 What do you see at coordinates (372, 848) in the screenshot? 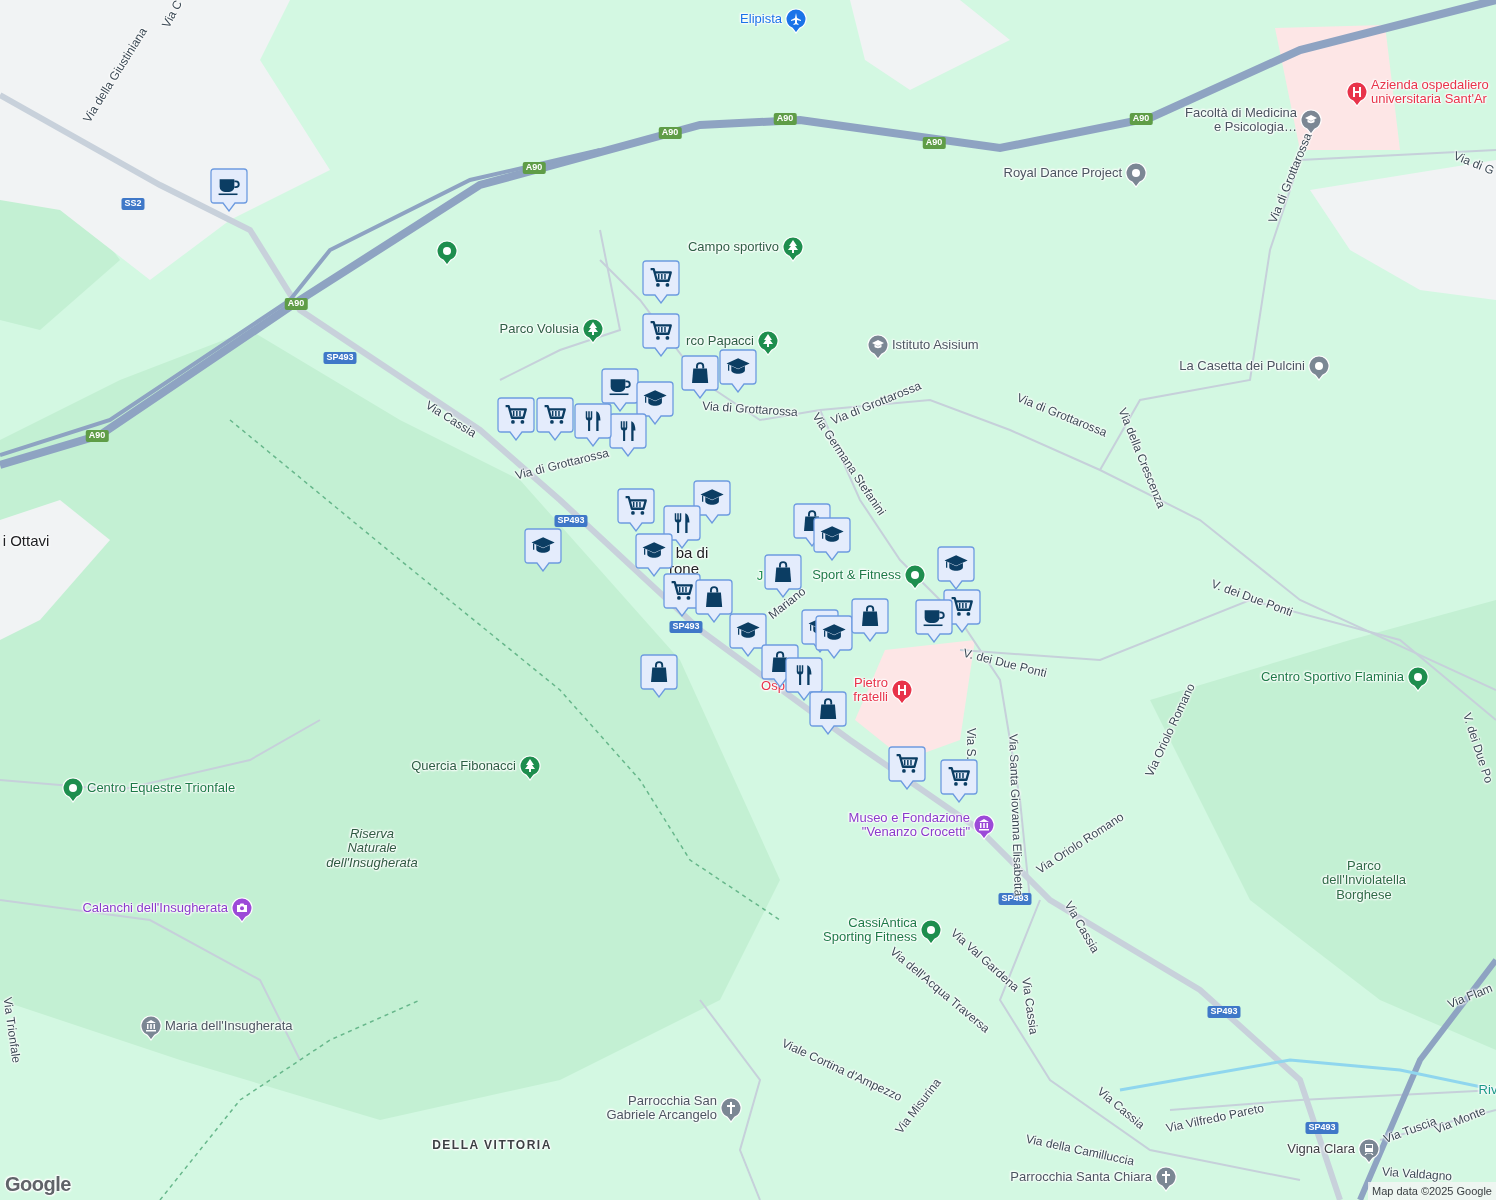
I see `area-label: Riserva Naturale dell'Insugherata` at bounding box center [372, 848].